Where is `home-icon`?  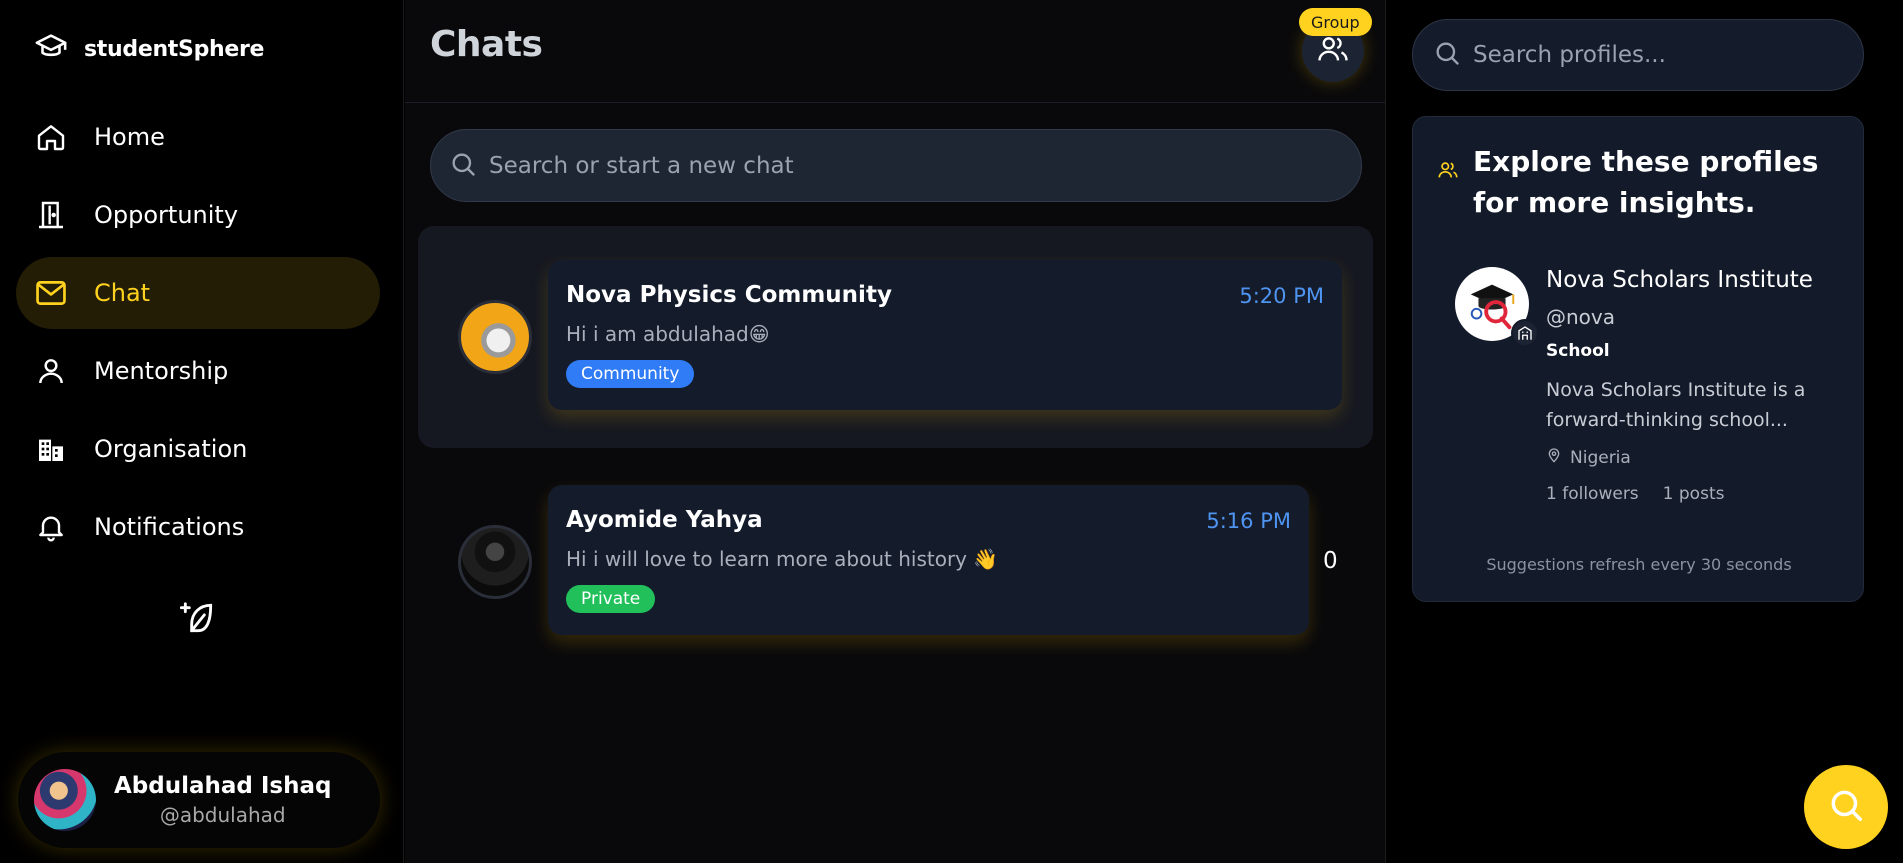
home-icon is located at coordinates (51, 137).